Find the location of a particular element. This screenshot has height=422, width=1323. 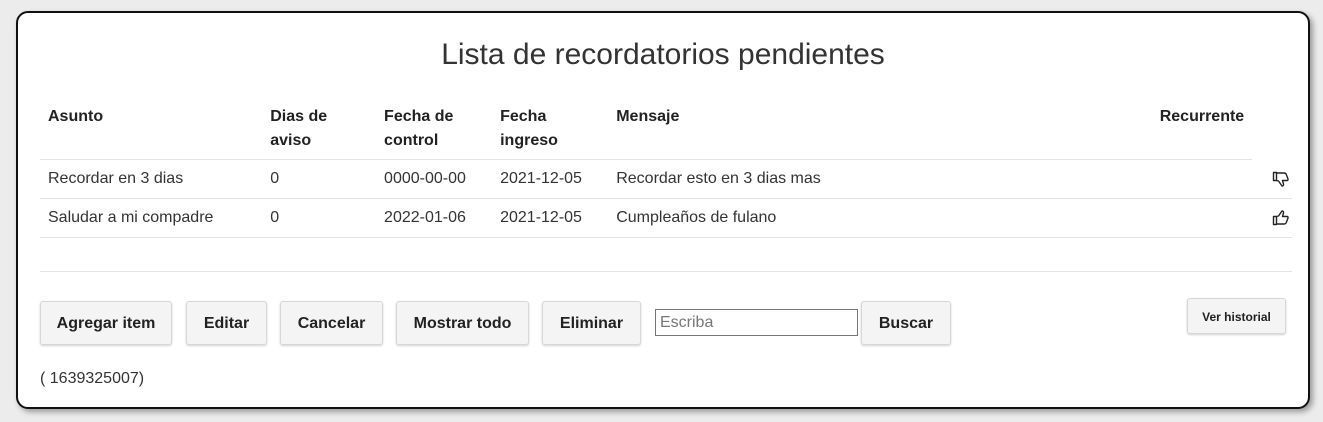

header-asunto: Asunto is located at coordinates (151, 130).